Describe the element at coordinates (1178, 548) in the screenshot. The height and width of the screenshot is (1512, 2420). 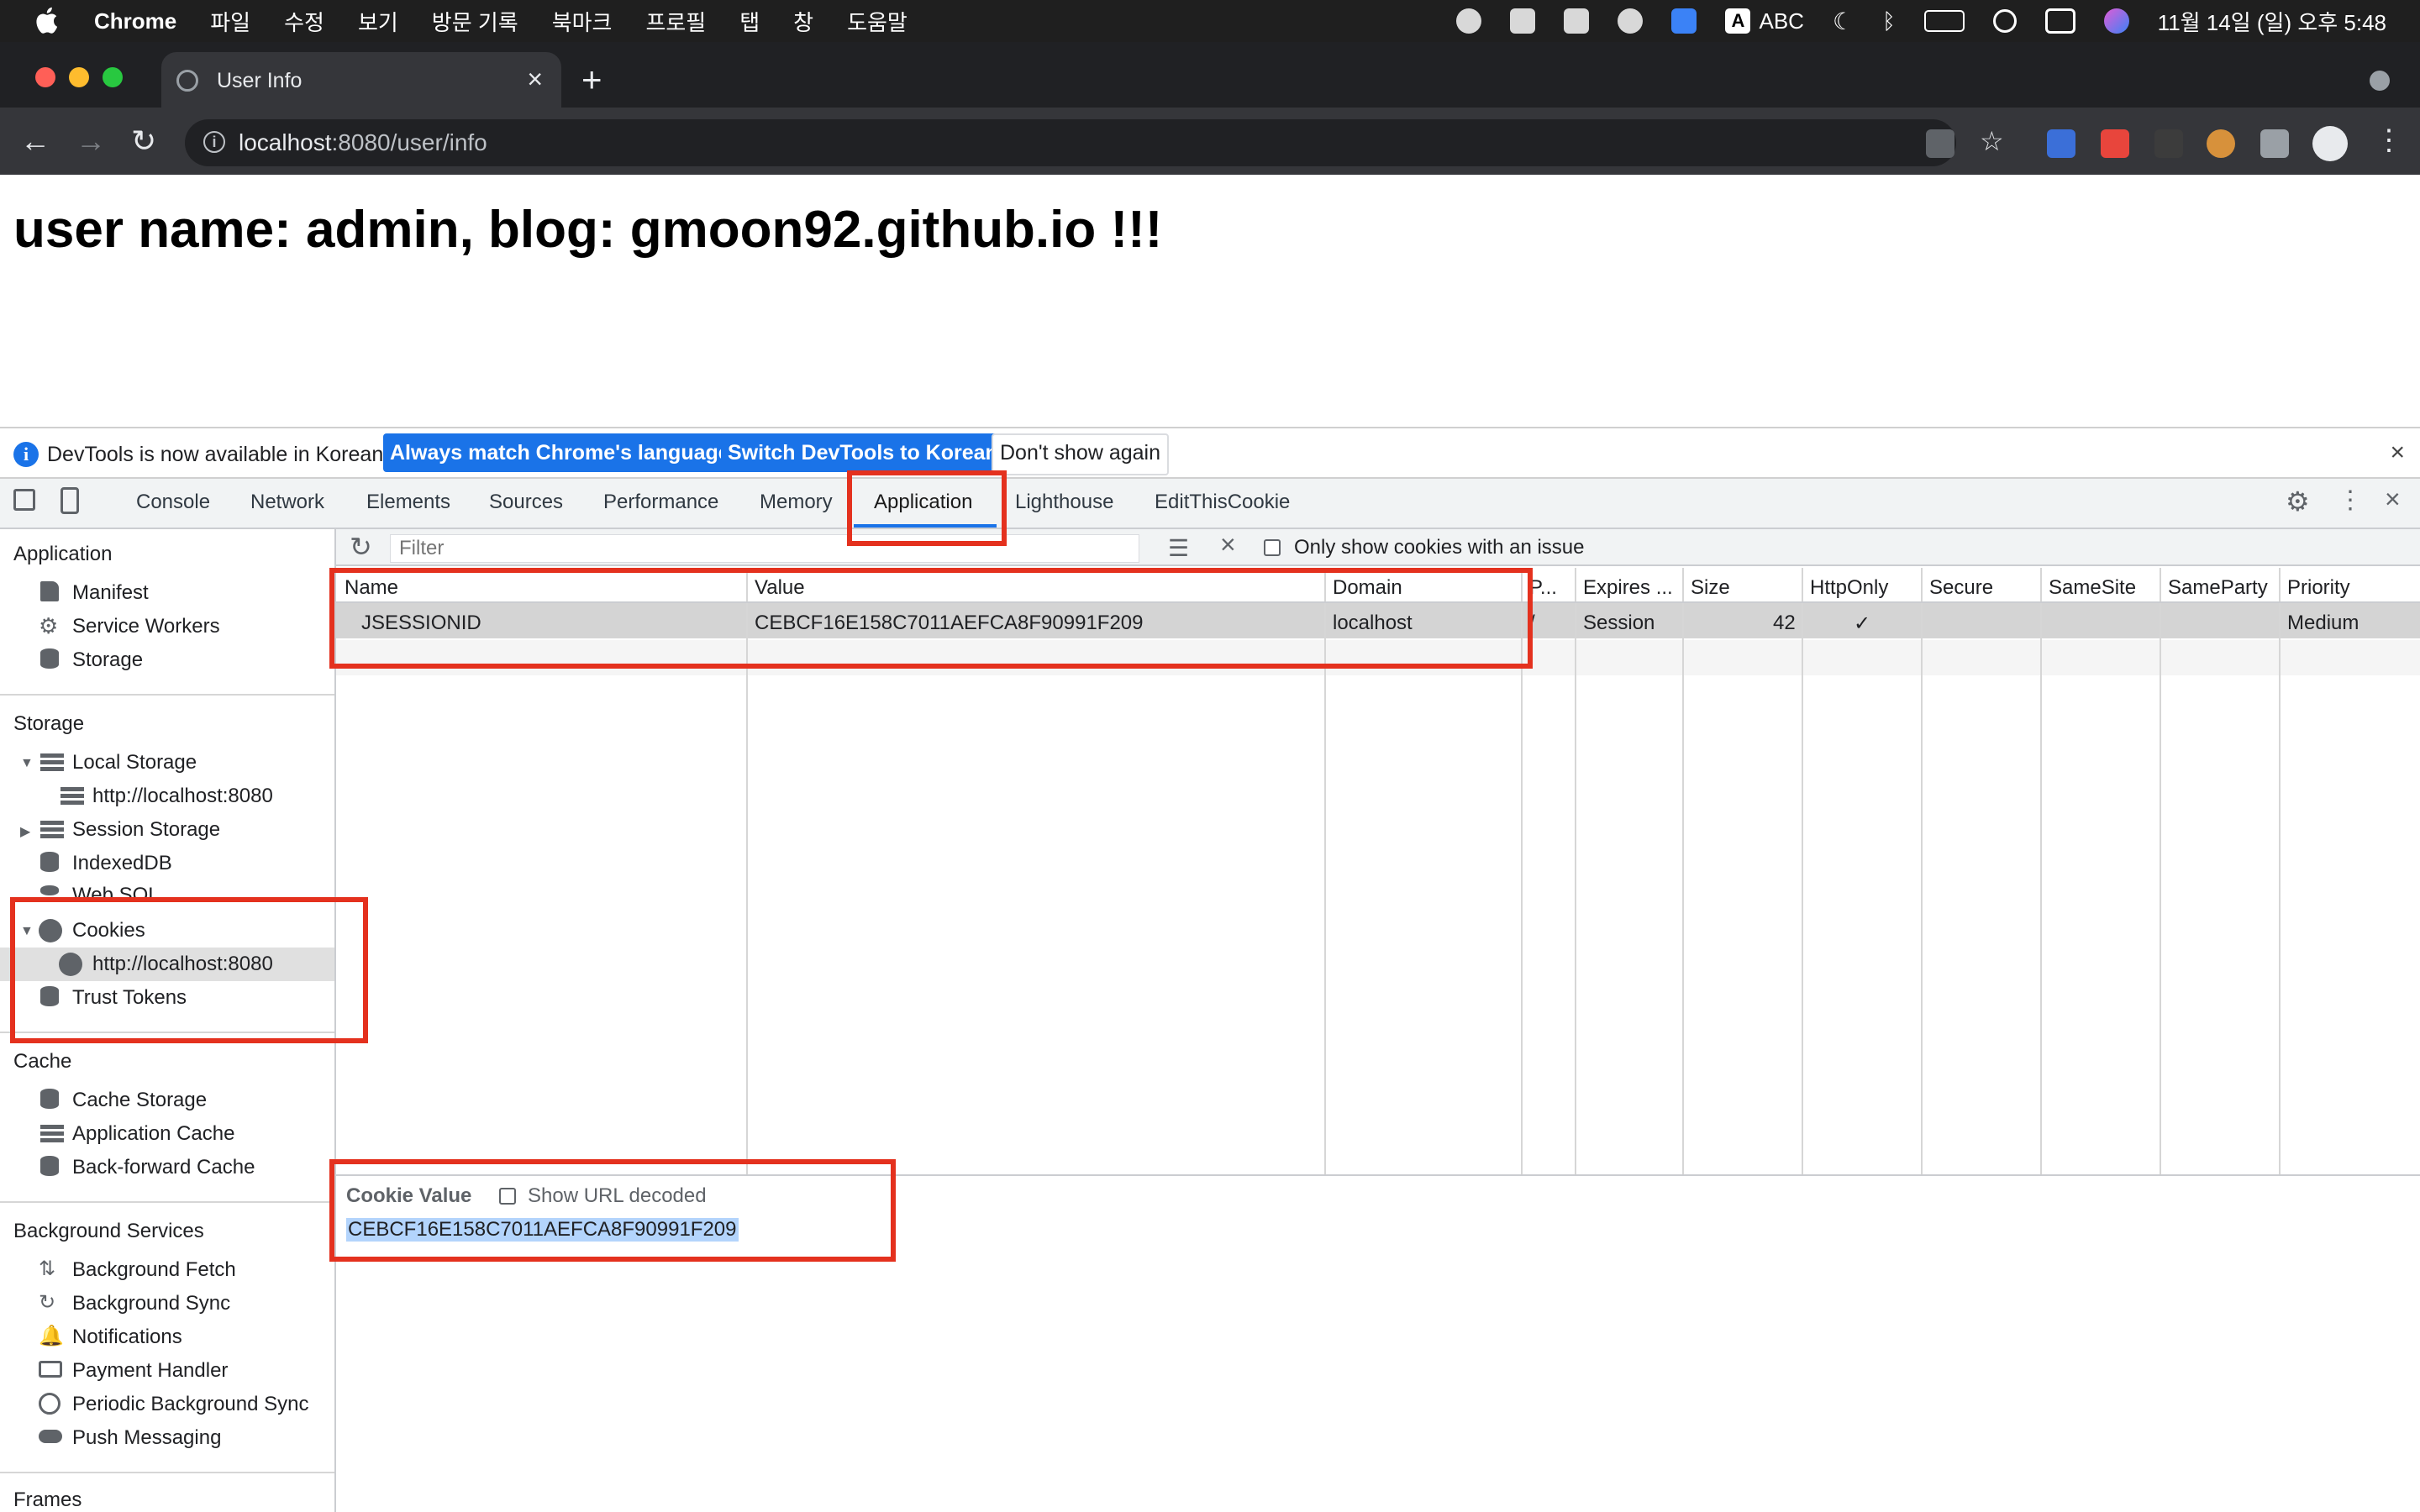
I see `clear-filtered-cookies-icon: ☰` at that location.